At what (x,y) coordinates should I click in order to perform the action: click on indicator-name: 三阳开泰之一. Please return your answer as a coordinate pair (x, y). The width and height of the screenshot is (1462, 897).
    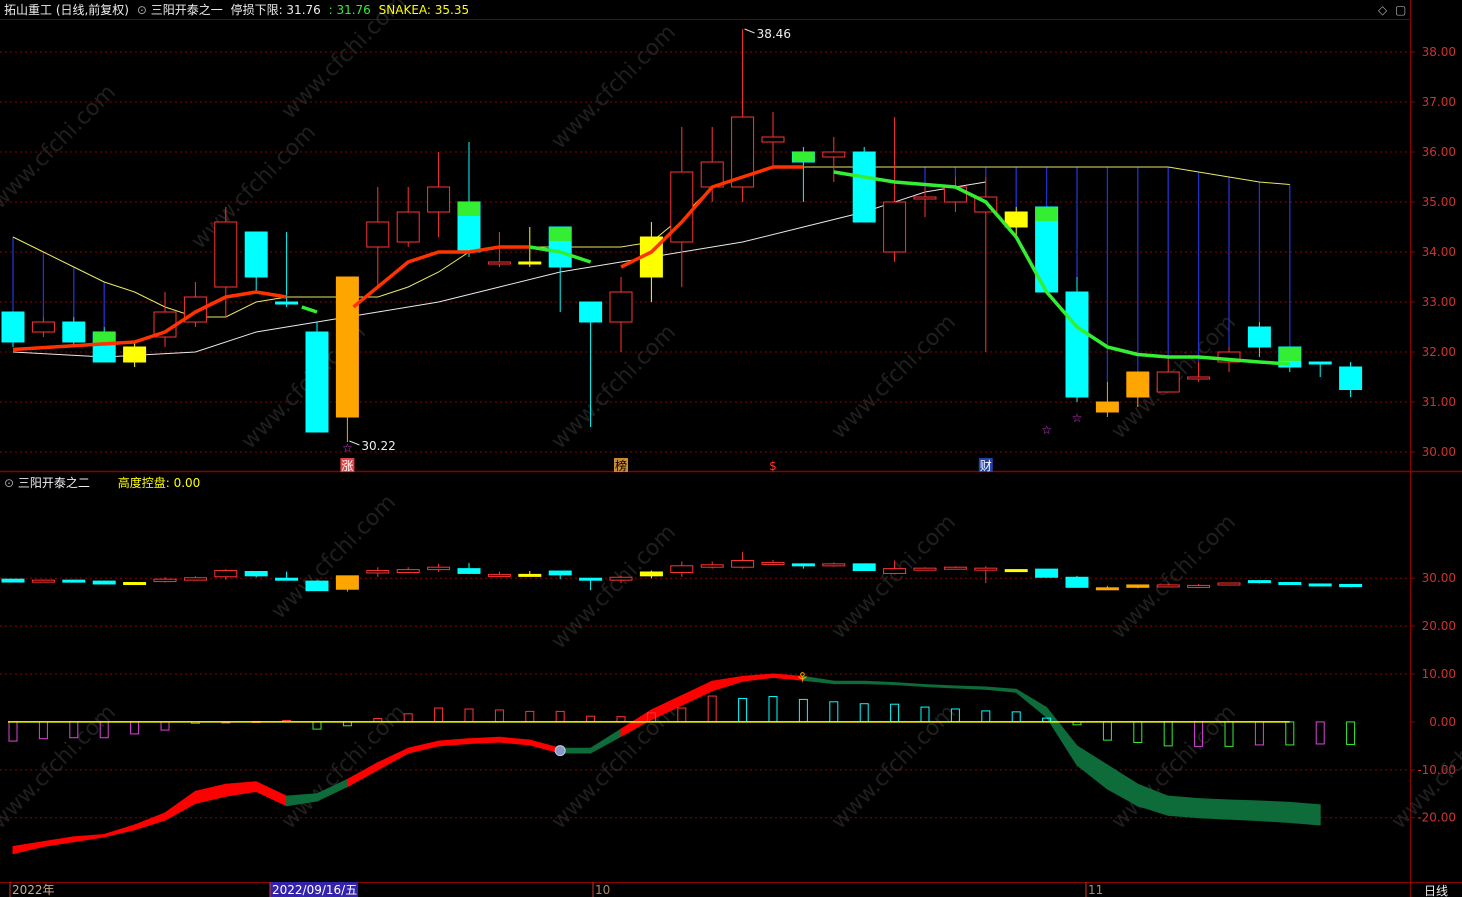
    Looking at the image, I should click on (187, 10).